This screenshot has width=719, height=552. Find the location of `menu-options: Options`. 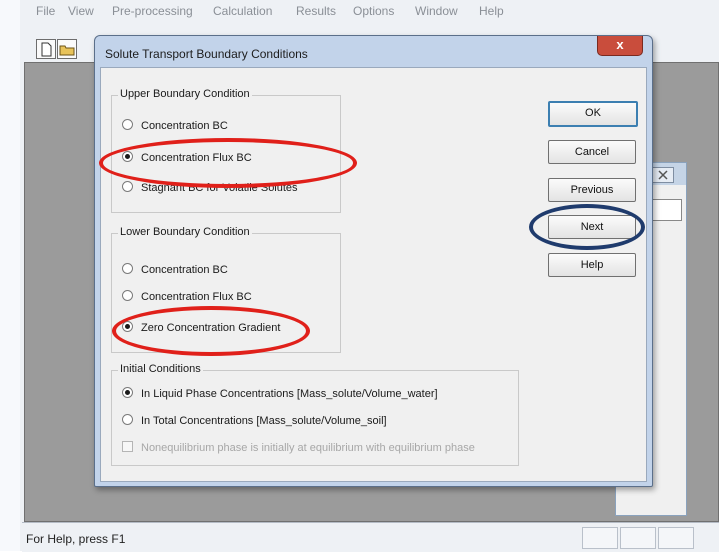

menu-options: Options is located at coordinates (373, 11).